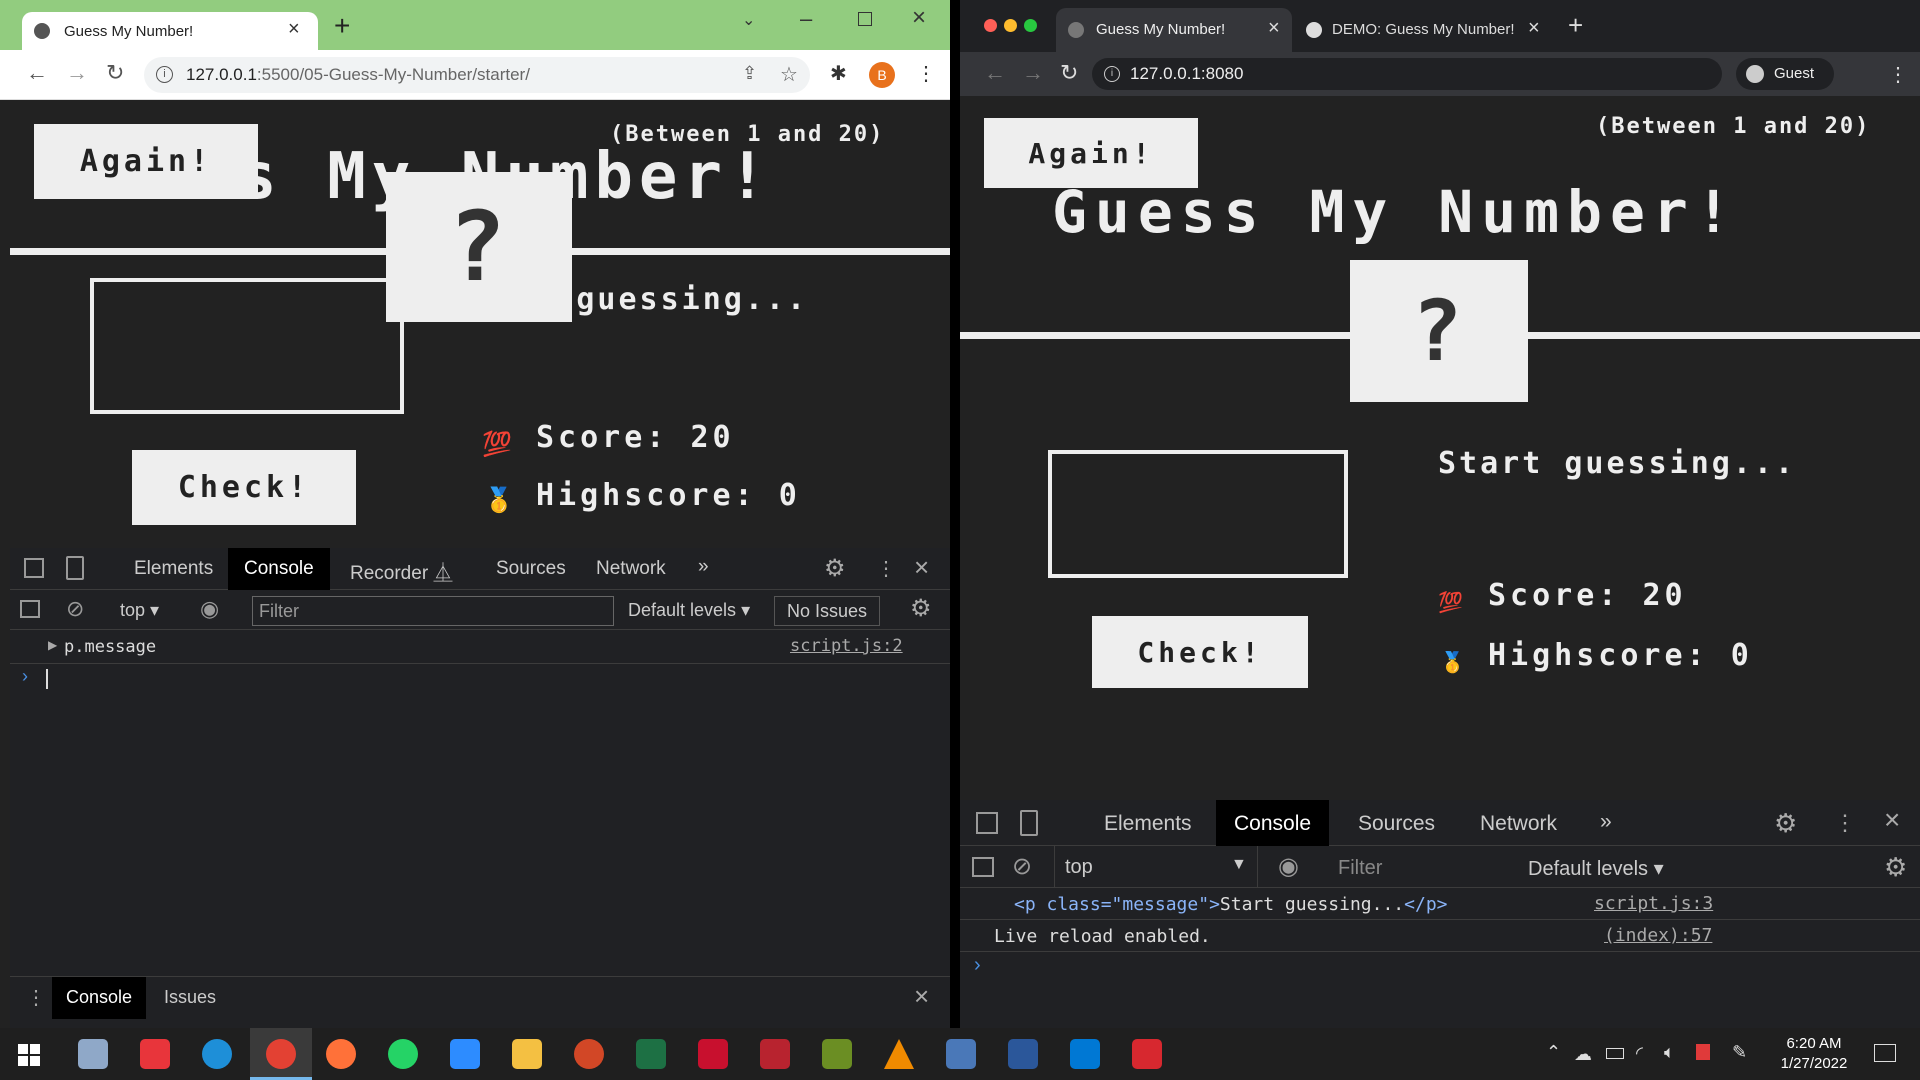 This screenshot has width=1920, height=1080. What do you see at coordinates (1147, 1054) in the screenshot?
I see `acrobat-icon` at bounding box center [1147, 1054].